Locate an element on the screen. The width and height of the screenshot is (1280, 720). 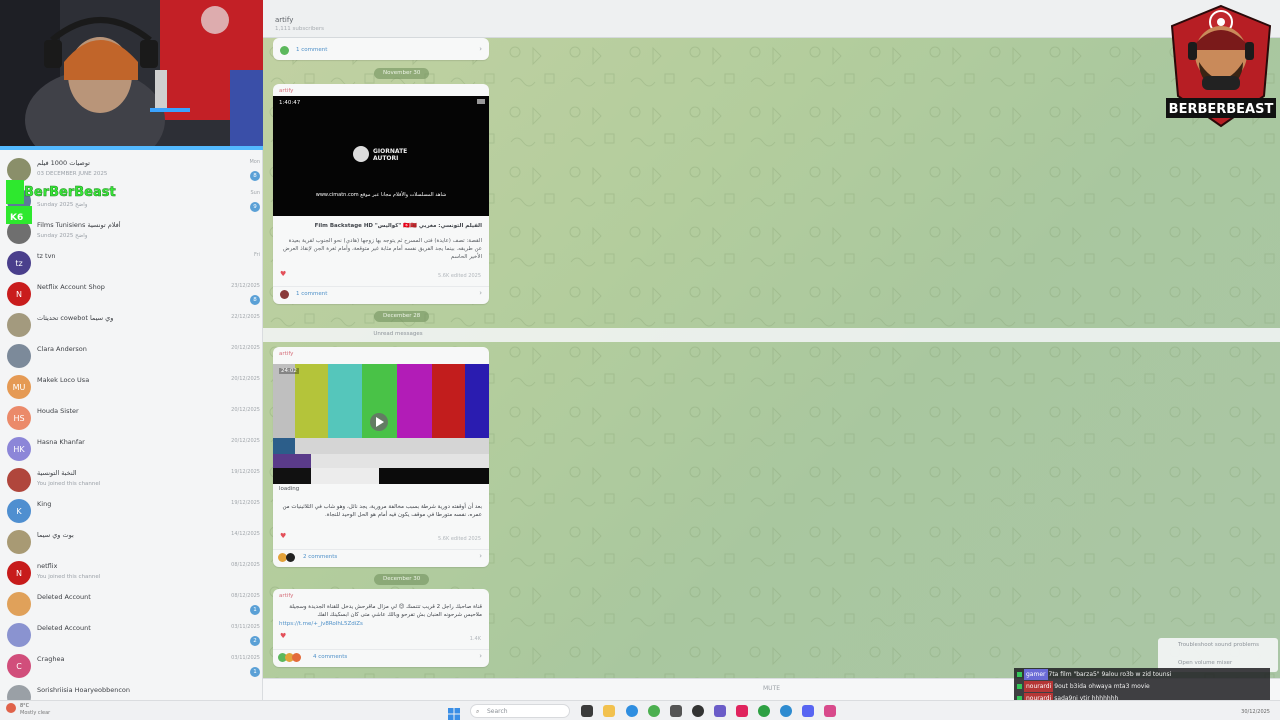
chat-list-item: C Craghea 03/11/2025 1 is located at coordinates (131, 666).